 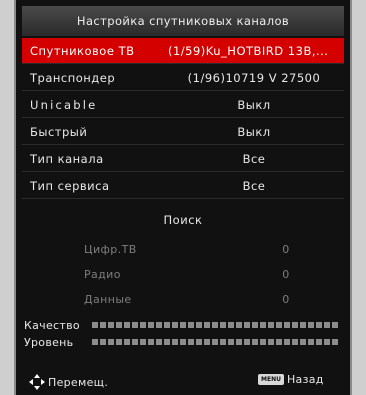 I want to click on quality-meter: Качество, so click(x=185, y=325).